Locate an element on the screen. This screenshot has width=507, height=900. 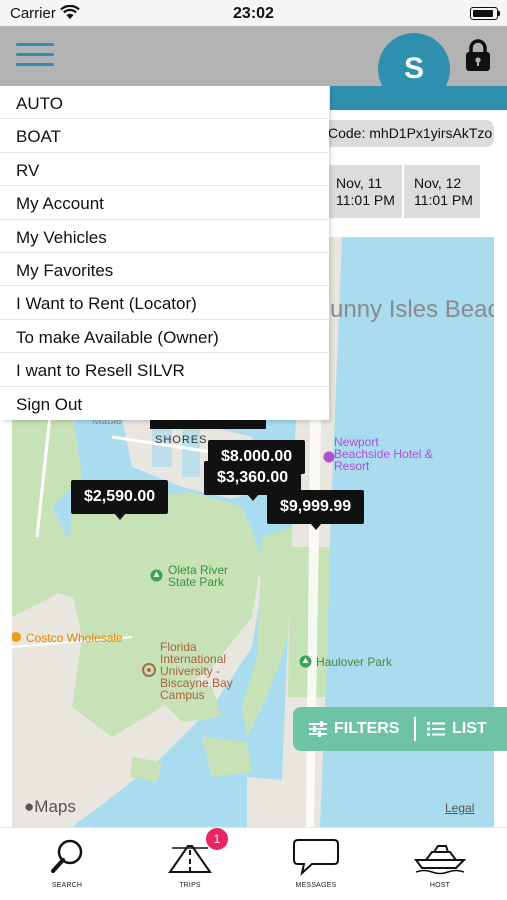
end-date-day: Nov, 12 is located at coordinates (438, 183).